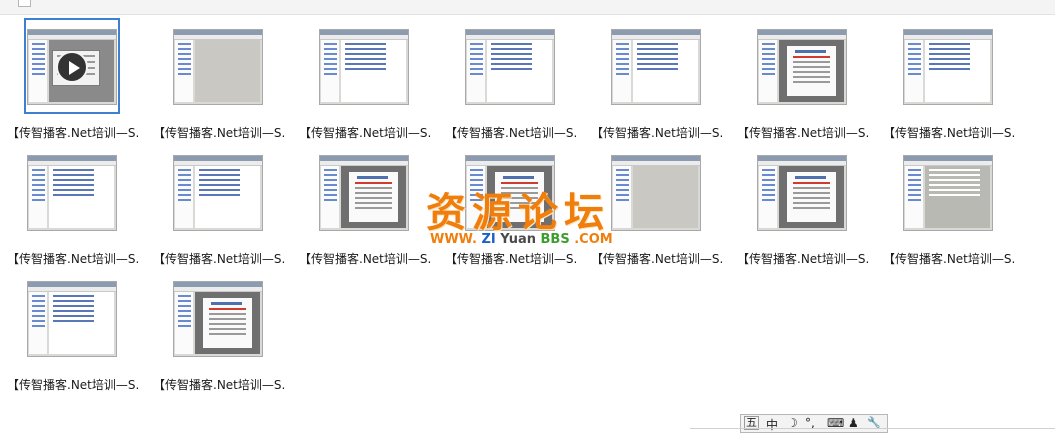 The image size is (1055, 434). Describe the element at coordinates (872, 431) in the screenshot. I see `status-strip` at that location.